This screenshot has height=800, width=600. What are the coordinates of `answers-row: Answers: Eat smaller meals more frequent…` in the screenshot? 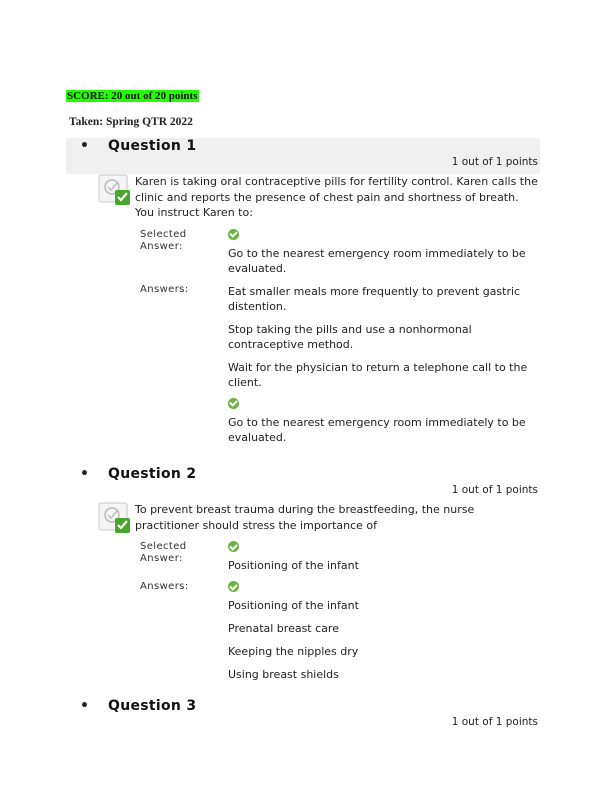 It's located at (340, 368).